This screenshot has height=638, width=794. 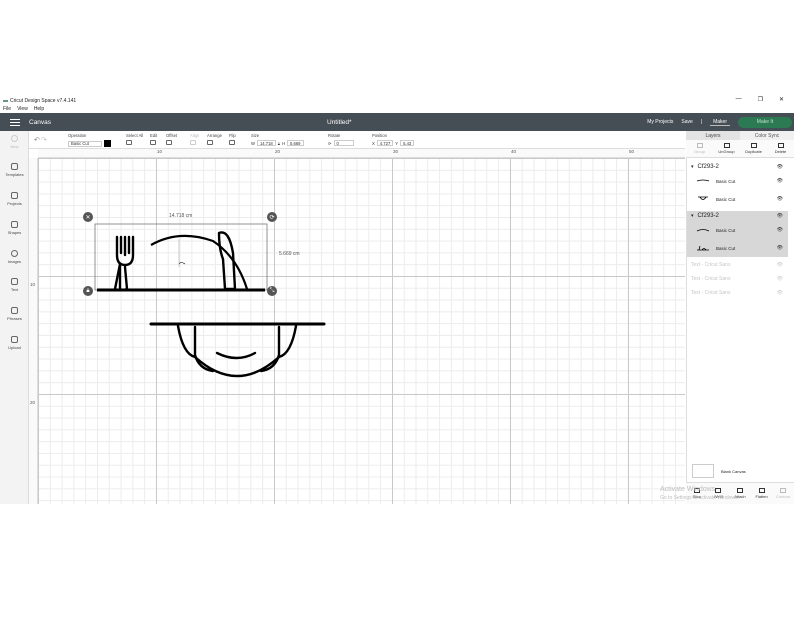 I want to click on sidebar-item-new: New, so click(x=14, y=142).